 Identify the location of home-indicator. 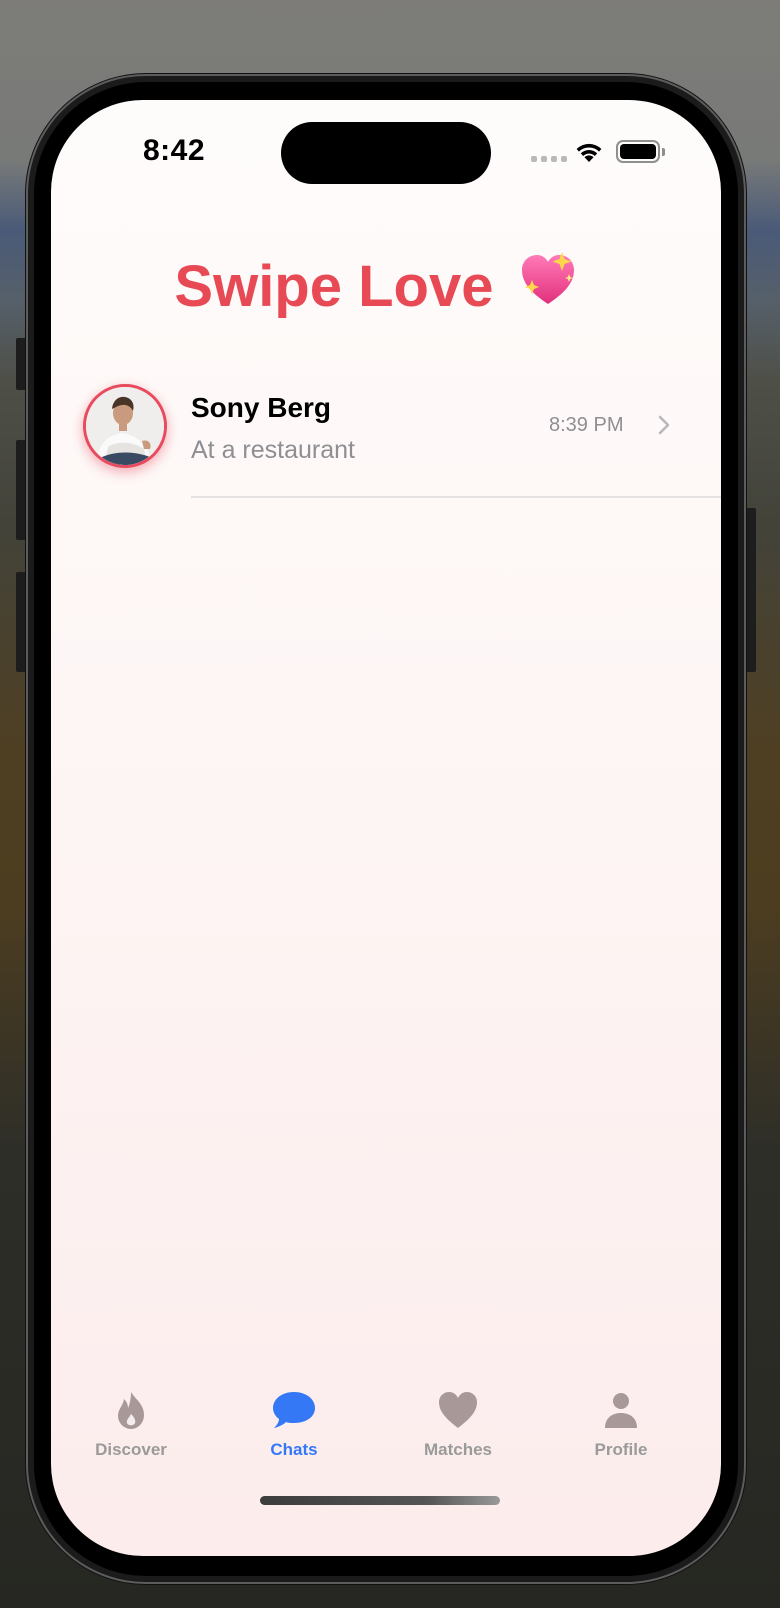
(380, 1500).